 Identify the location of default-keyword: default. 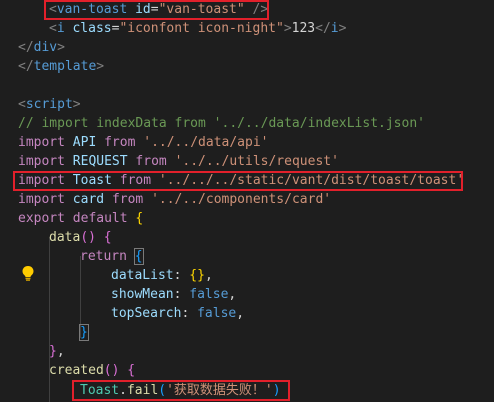
(100, 218).